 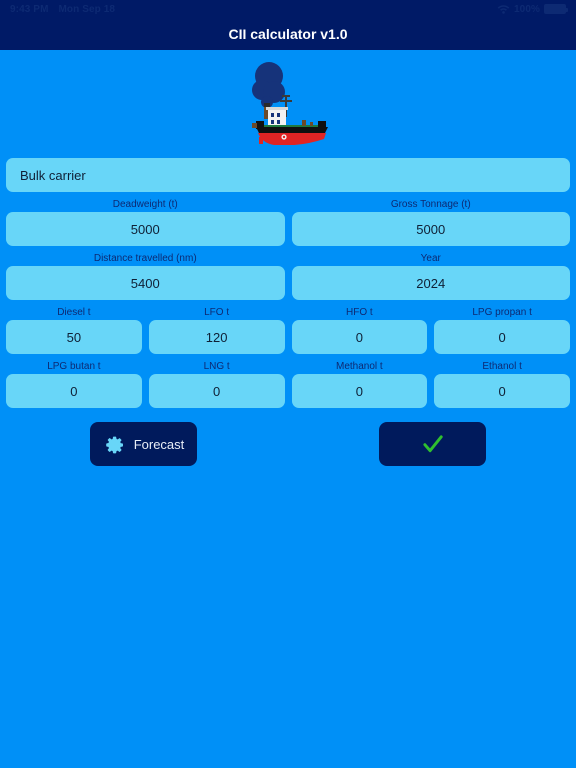 I want to click on lpg-butan-value: 0, so click(x=74, y=391).